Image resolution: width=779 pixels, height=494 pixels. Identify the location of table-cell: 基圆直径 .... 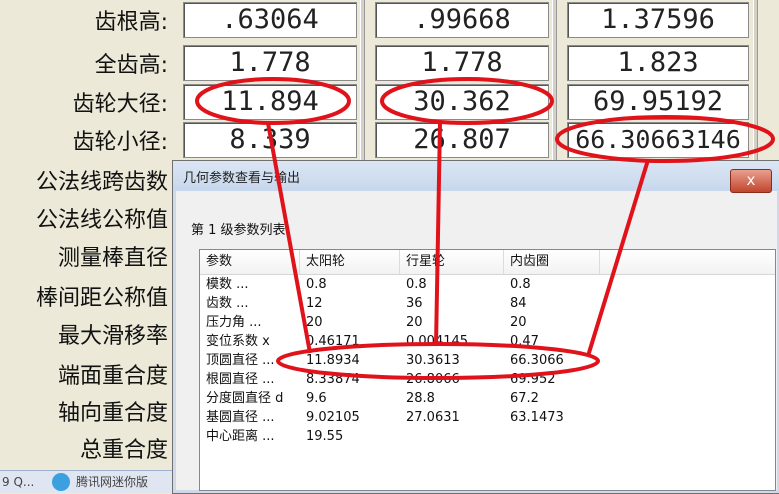
(240, 417).